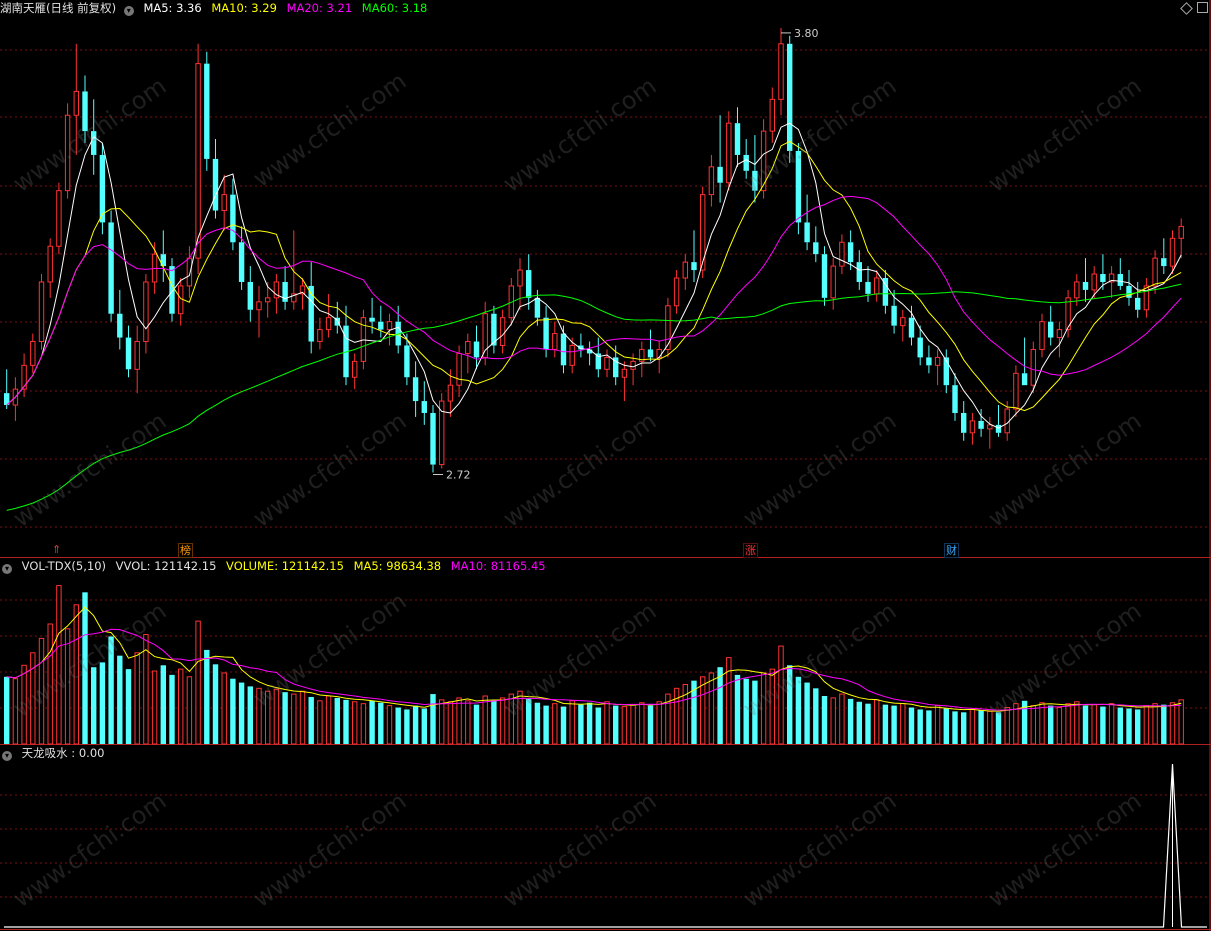 This screenshot has height=931, width=1211. Describe the element at coordinates (56, 549) in the screenshot. I see `marker-up-arrow: ⇑` at that location.